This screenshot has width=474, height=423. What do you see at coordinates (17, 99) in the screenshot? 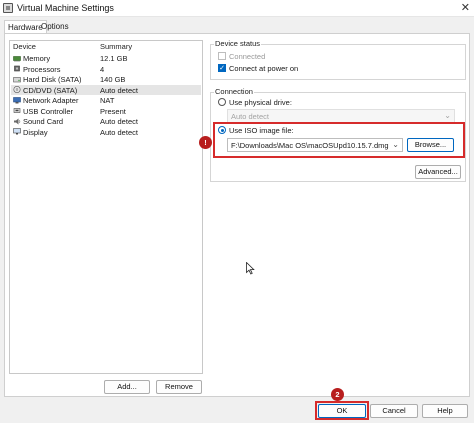
I see `network-icon` at bounding box center [17, 99].